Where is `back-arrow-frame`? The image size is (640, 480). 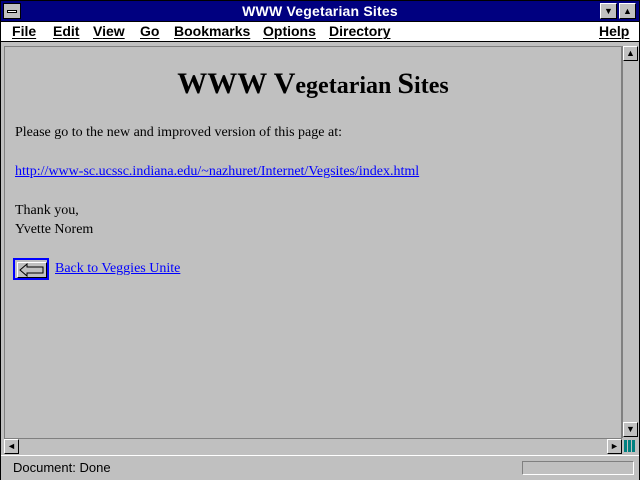 back-arrow-frame is located at coordinates (32, 270).